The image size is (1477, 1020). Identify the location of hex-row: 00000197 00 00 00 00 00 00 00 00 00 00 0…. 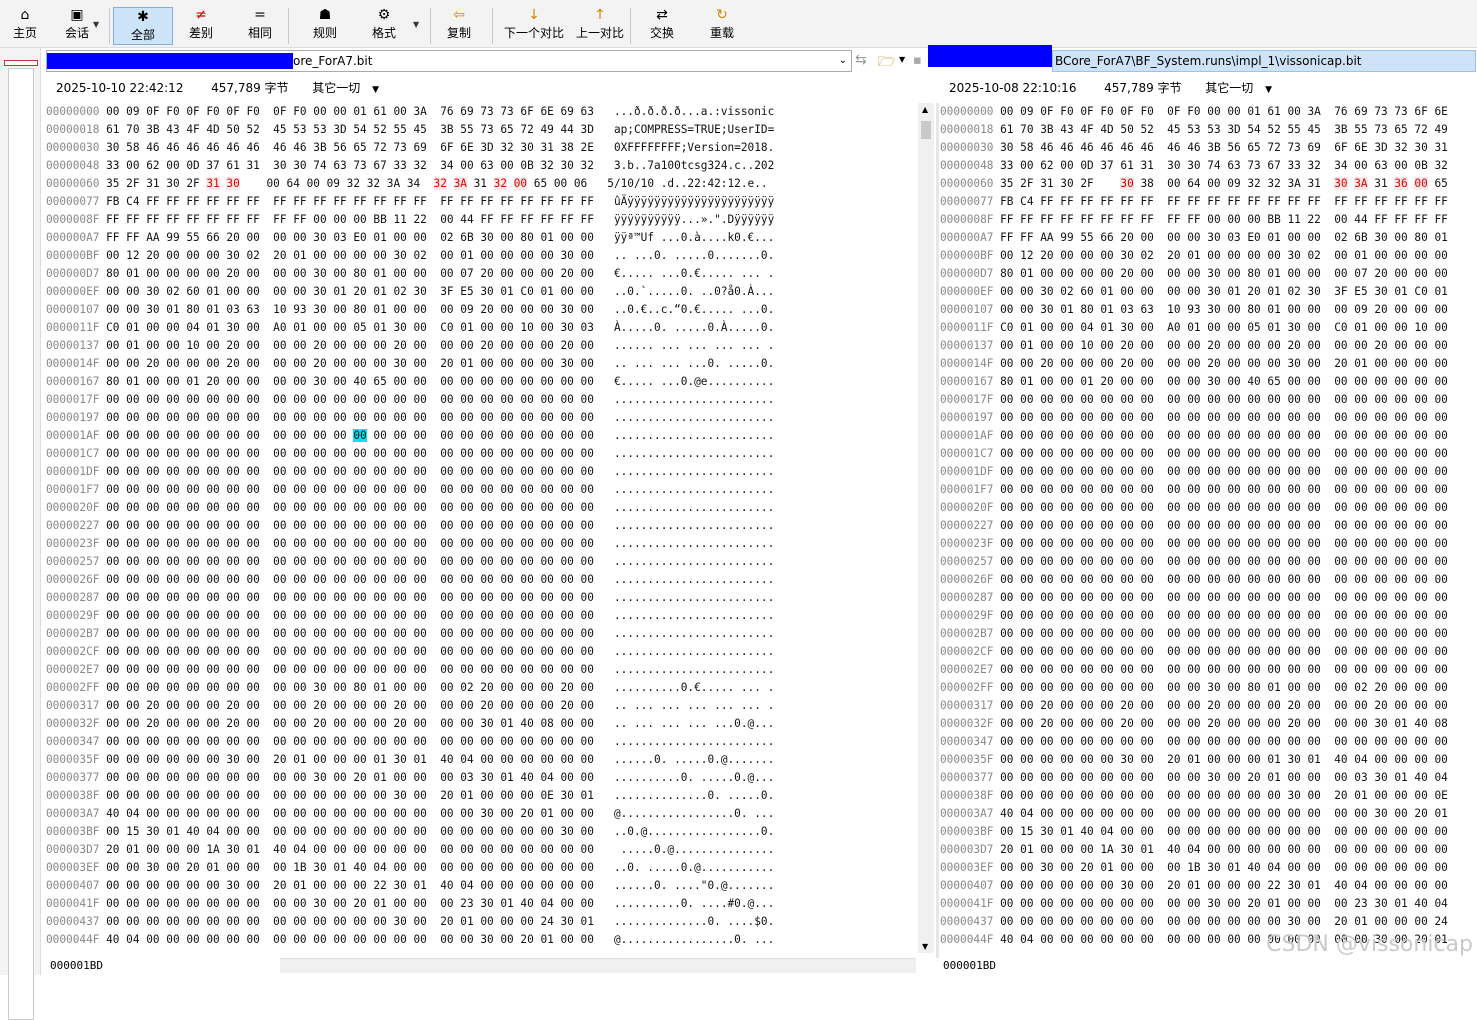
(1194, 418).